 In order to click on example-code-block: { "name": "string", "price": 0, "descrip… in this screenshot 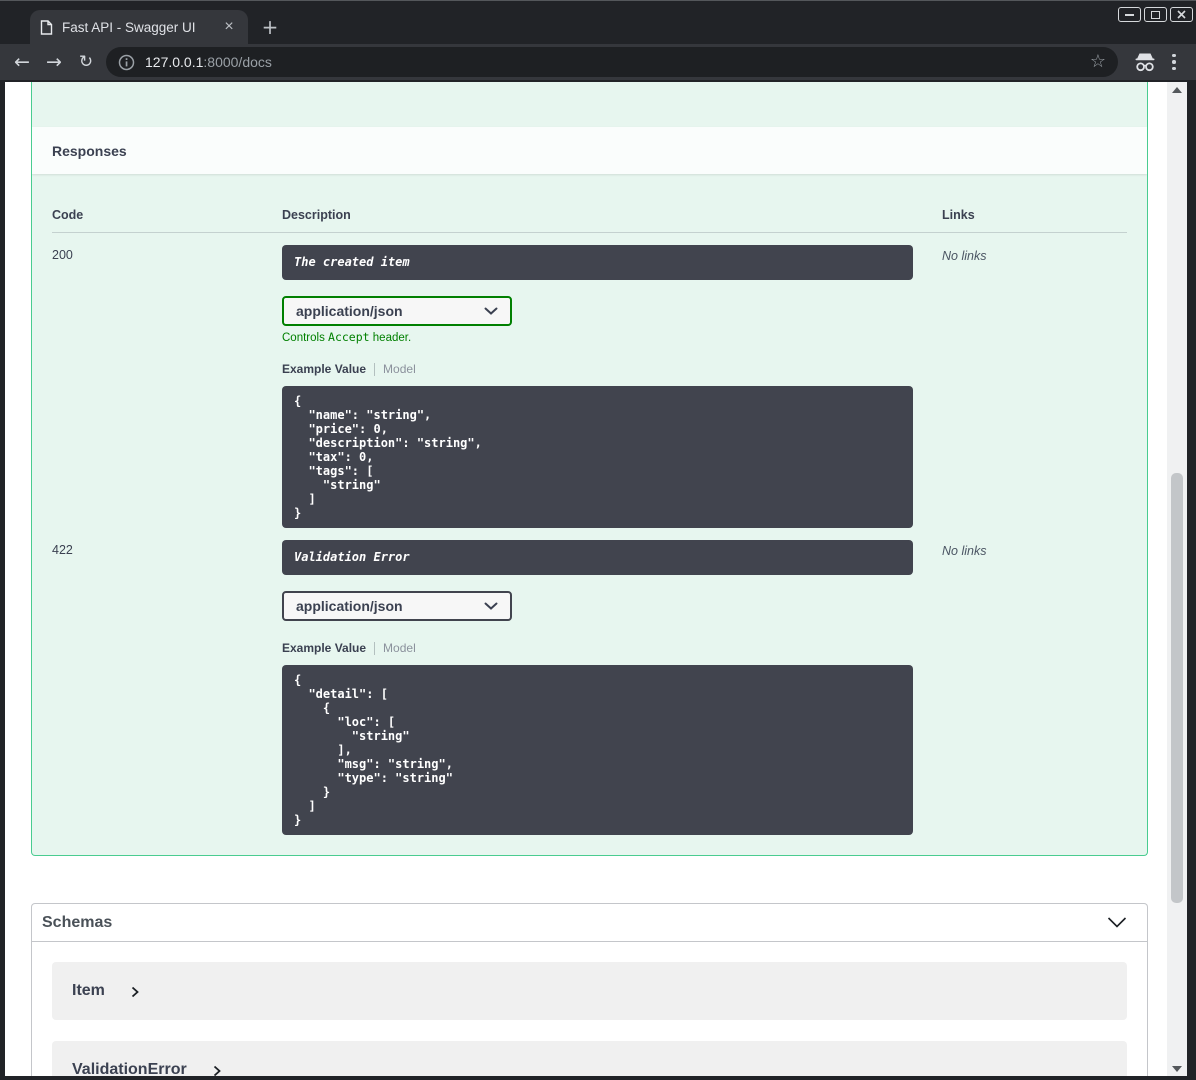, I will do `click(597, 457)`.